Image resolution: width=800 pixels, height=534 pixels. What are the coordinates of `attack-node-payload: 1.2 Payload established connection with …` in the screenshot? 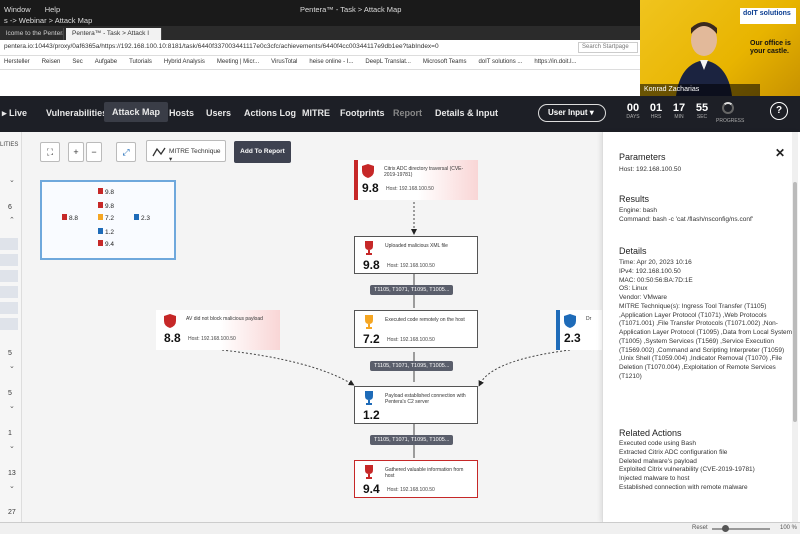 It's located at (416, 405).